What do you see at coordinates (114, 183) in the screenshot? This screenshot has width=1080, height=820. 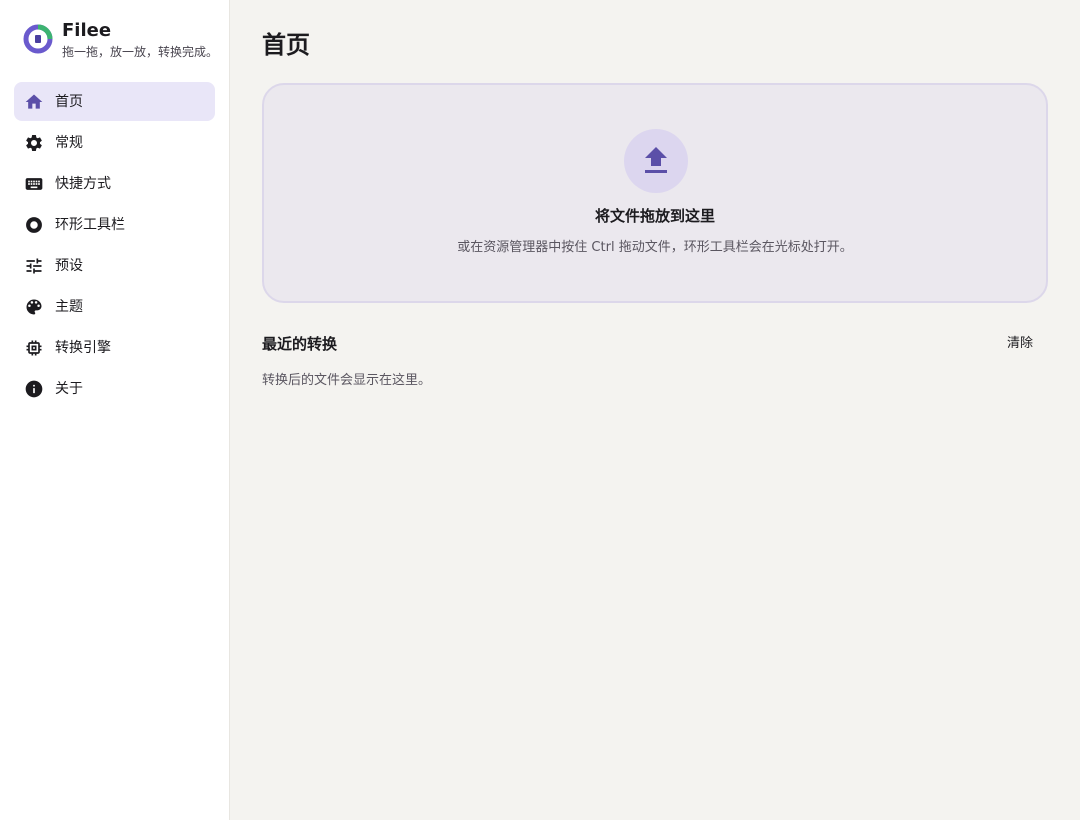 I see `sidebar-item-shortcuts: 快捷方式` at bounding box center [114, 183].